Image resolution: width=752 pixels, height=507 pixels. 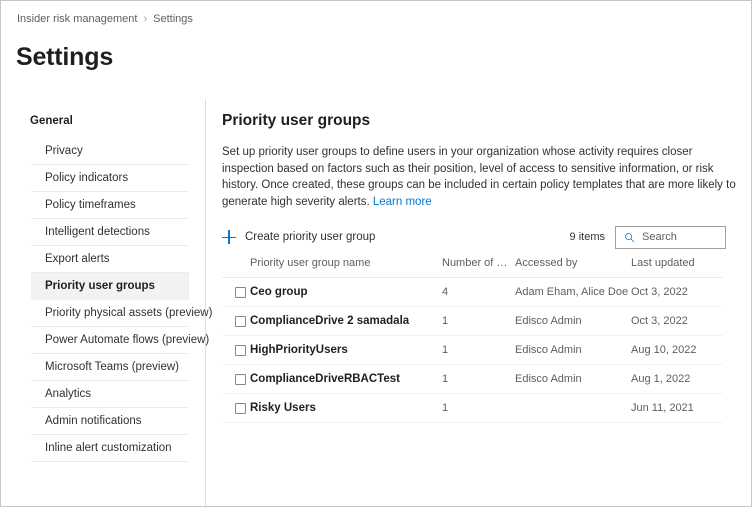 I want to click on sidebar-item-analytics: Analytics, so click(x=110, y=394).